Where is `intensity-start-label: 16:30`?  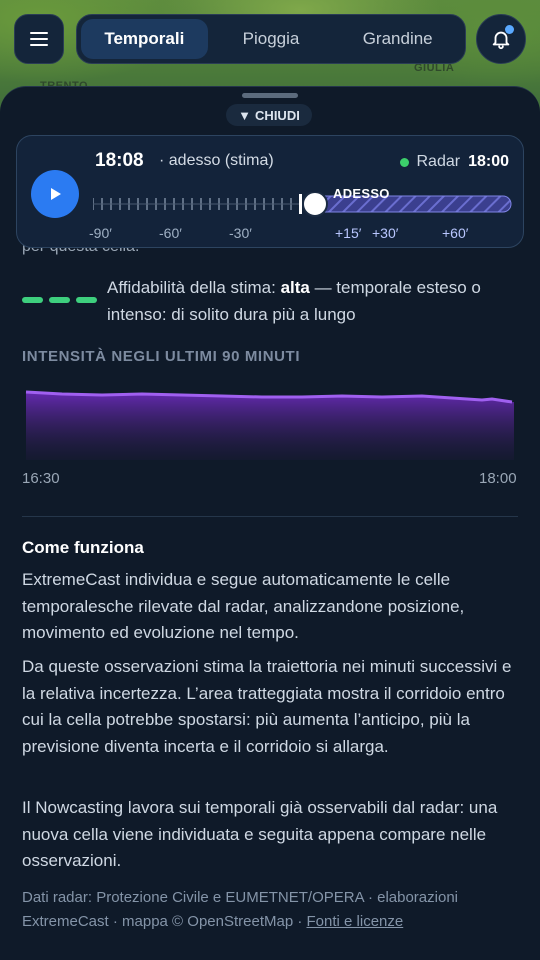 intensity-start-label: 16:30 is located at coordinates (41, 478).